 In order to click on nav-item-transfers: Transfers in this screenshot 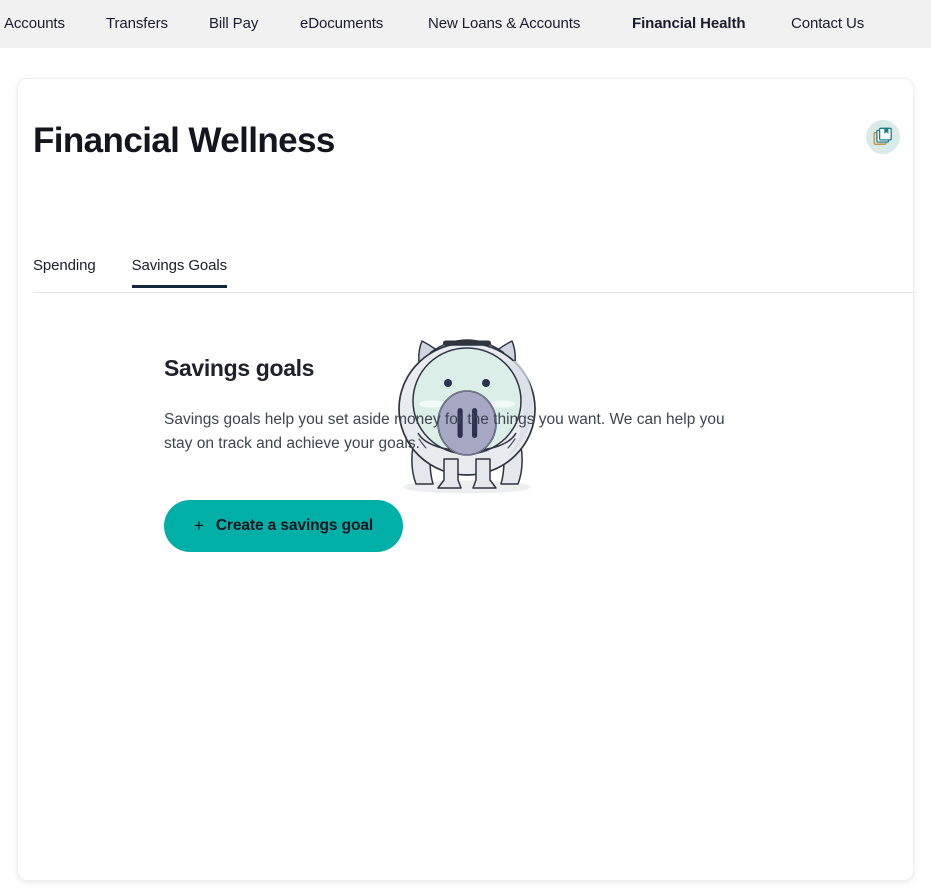, I will do `click(137, 24)`.